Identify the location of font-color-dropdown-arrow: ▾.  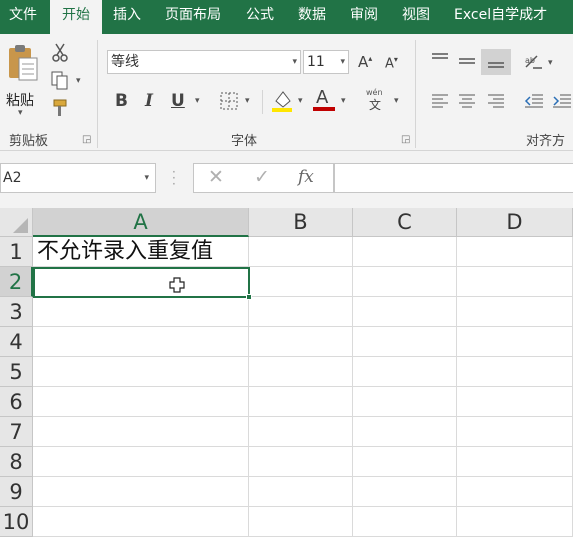
(343, 101).